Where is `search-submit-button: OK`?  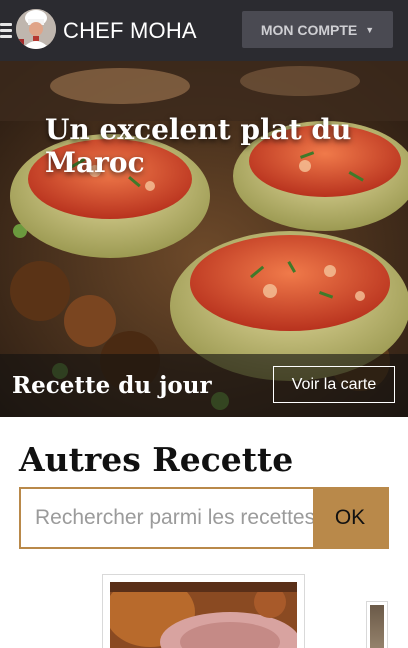
search-submit-button: OK is located at coordinates (350, 518).